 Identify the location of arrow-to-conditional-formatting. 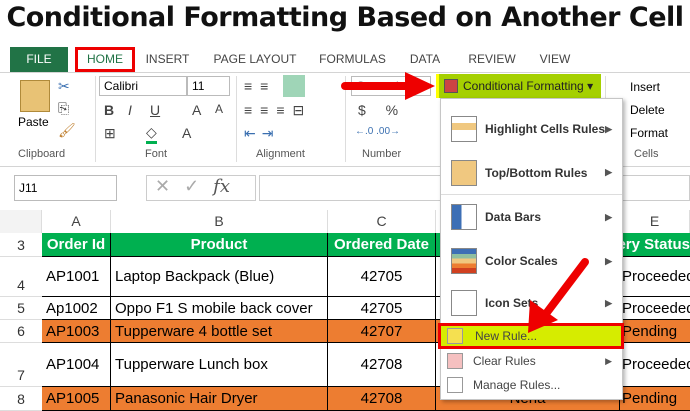
(388, 86).